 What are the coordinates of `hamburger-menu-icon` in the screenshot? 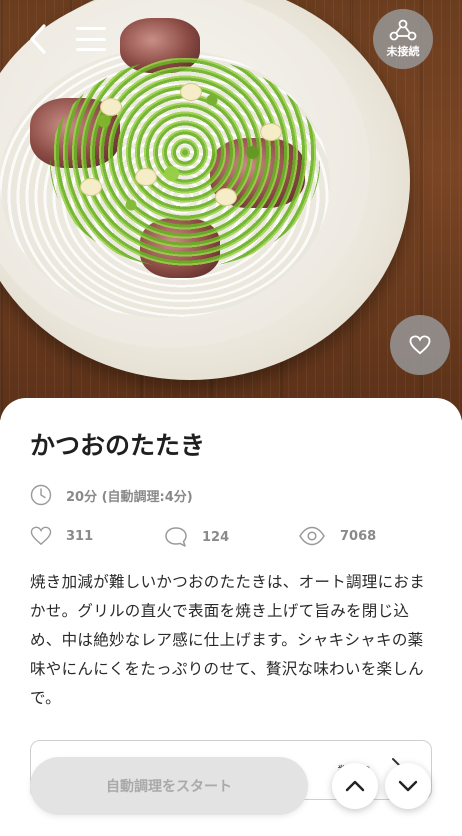 It's located at (91, 28).